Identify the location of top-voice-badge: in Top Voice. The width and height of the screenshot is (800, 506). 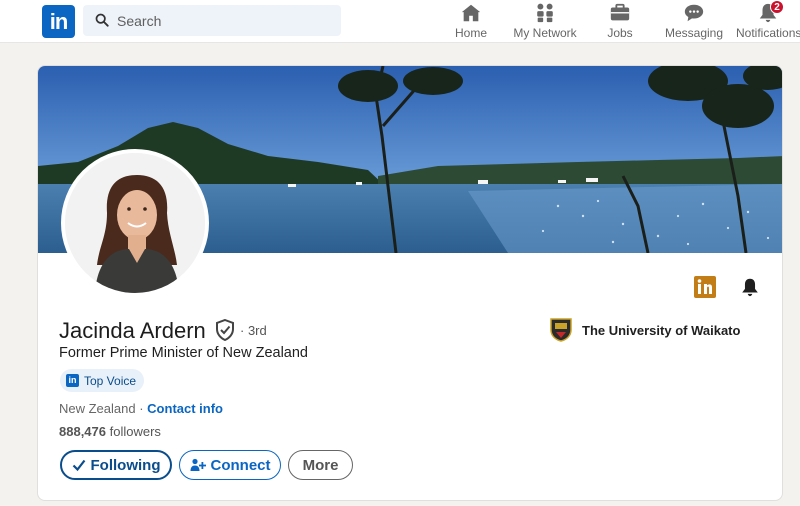
(102, 380).